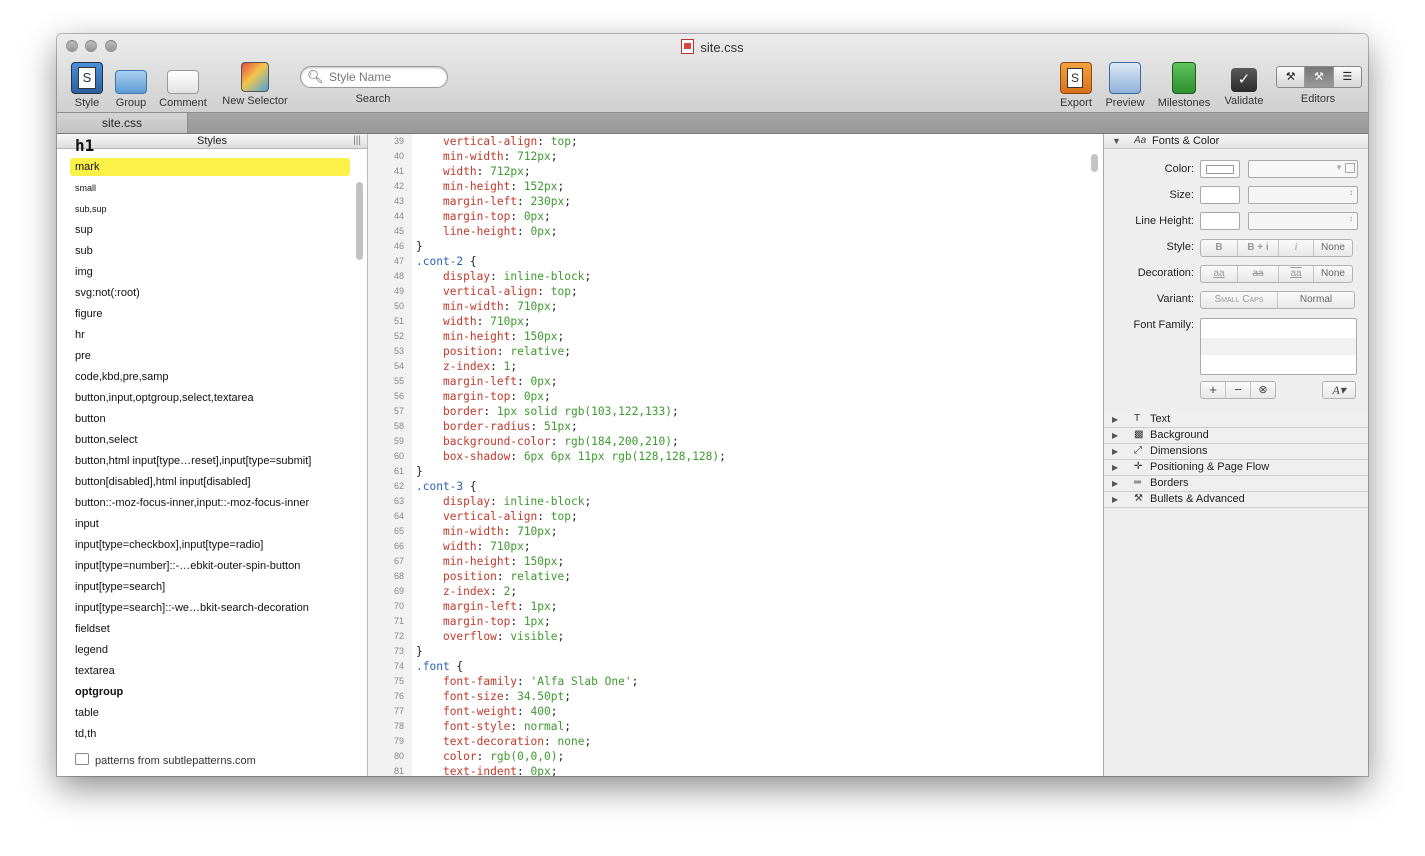 This screenshot has height=856, width=1425. Describe the element at coordinates (1244, 84) in the screenshot. I see `validate-button: ✓ Validate` at that location.